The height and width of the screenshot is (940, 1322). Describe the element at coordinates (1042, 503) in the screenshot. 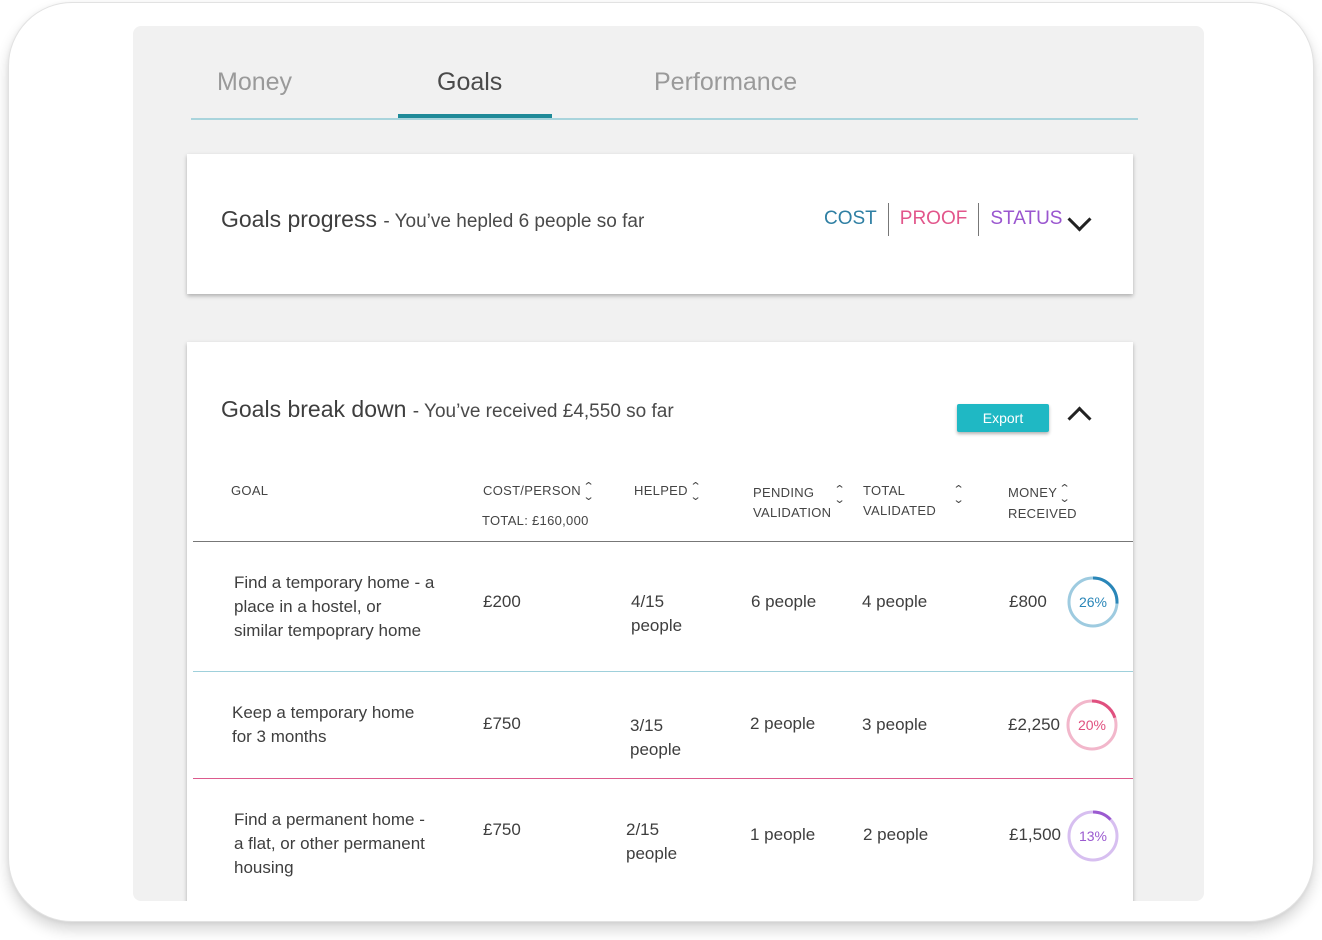

I see `column-header-money: MONEY ⌃ ⌄ RECEIVED` at that location.